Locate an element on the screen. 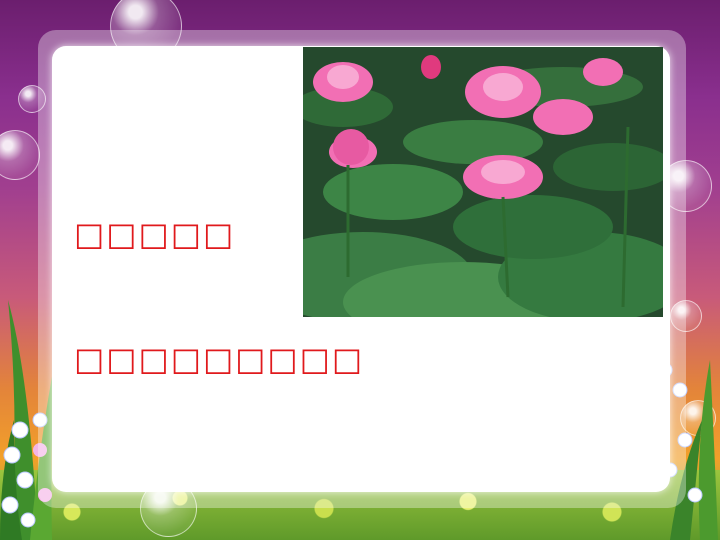  slide-text-line-2: □□□□□□□□□ is located at coordinates (219, 359).